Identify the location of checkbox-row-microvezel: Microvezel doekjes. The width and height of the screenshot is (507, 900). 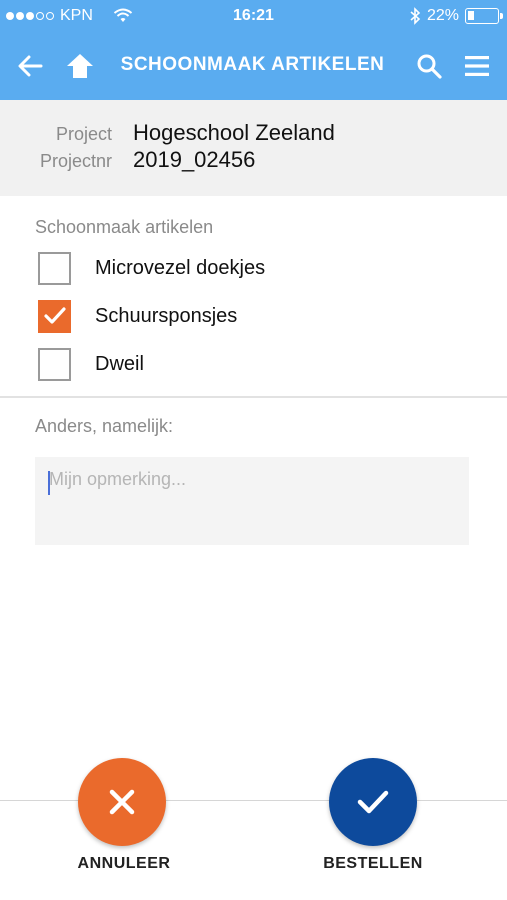
(253, 268).